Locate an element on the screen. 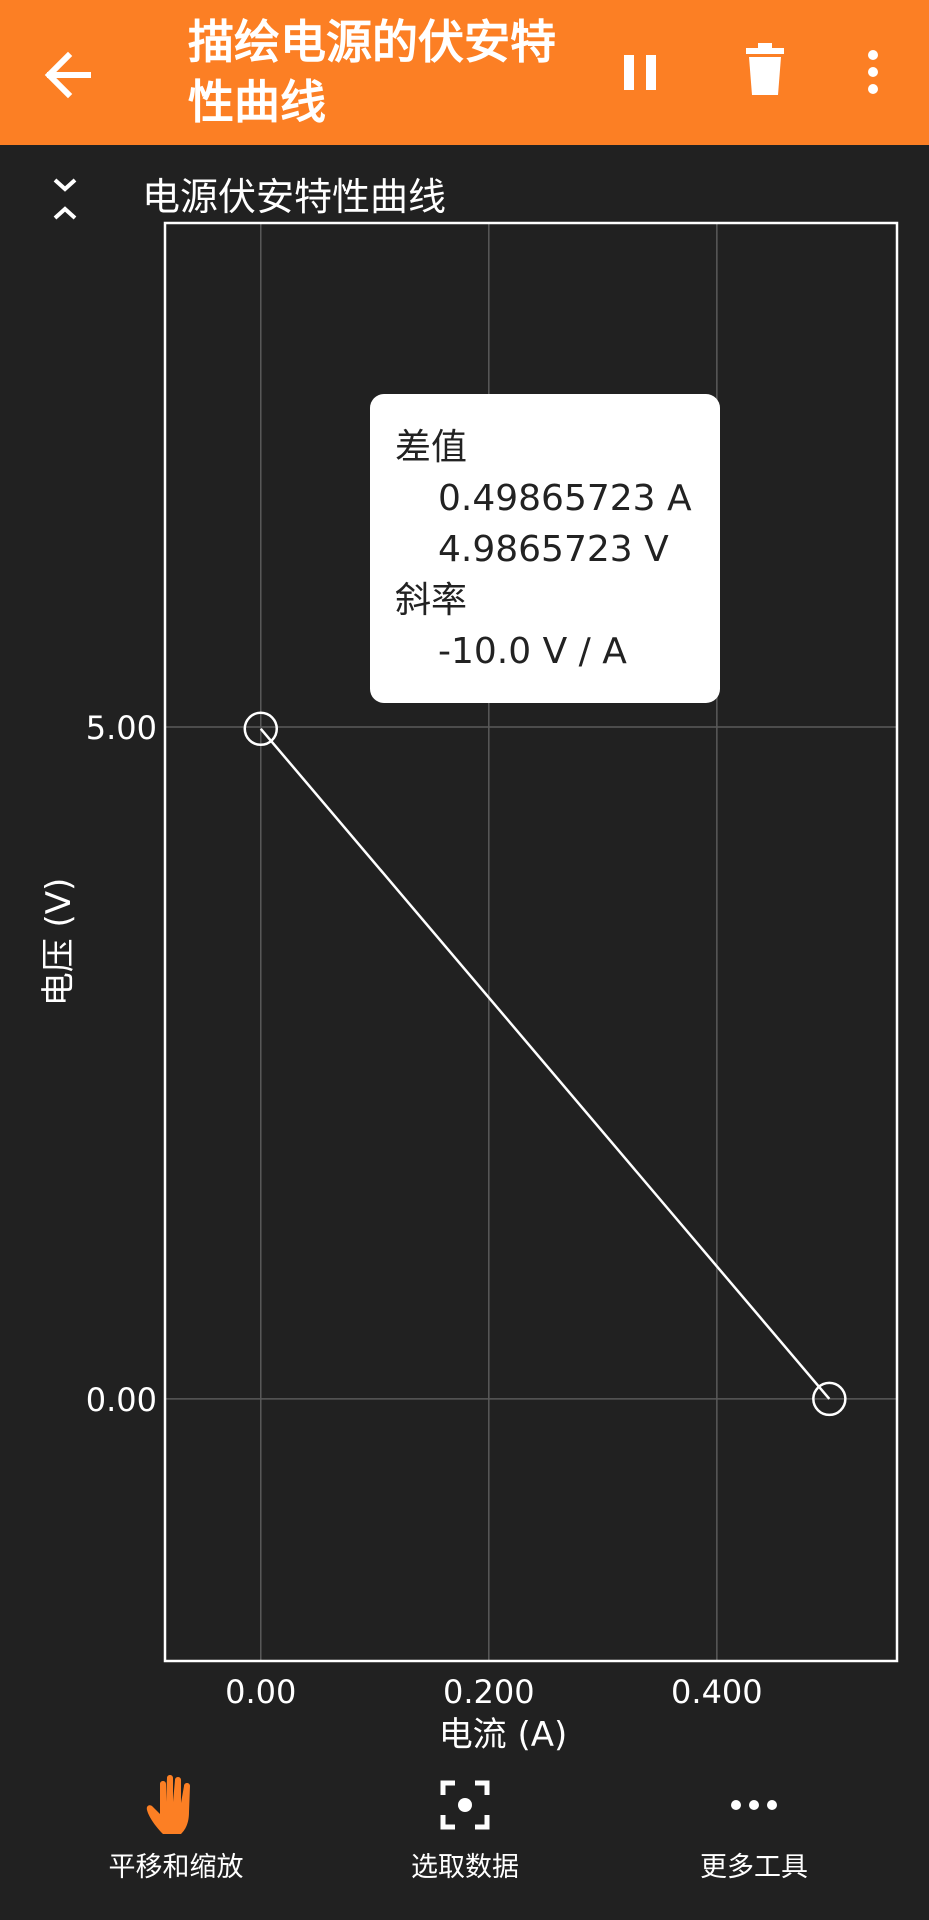  x-tick-label: 0.200 is located at coordinates (489, 1692).